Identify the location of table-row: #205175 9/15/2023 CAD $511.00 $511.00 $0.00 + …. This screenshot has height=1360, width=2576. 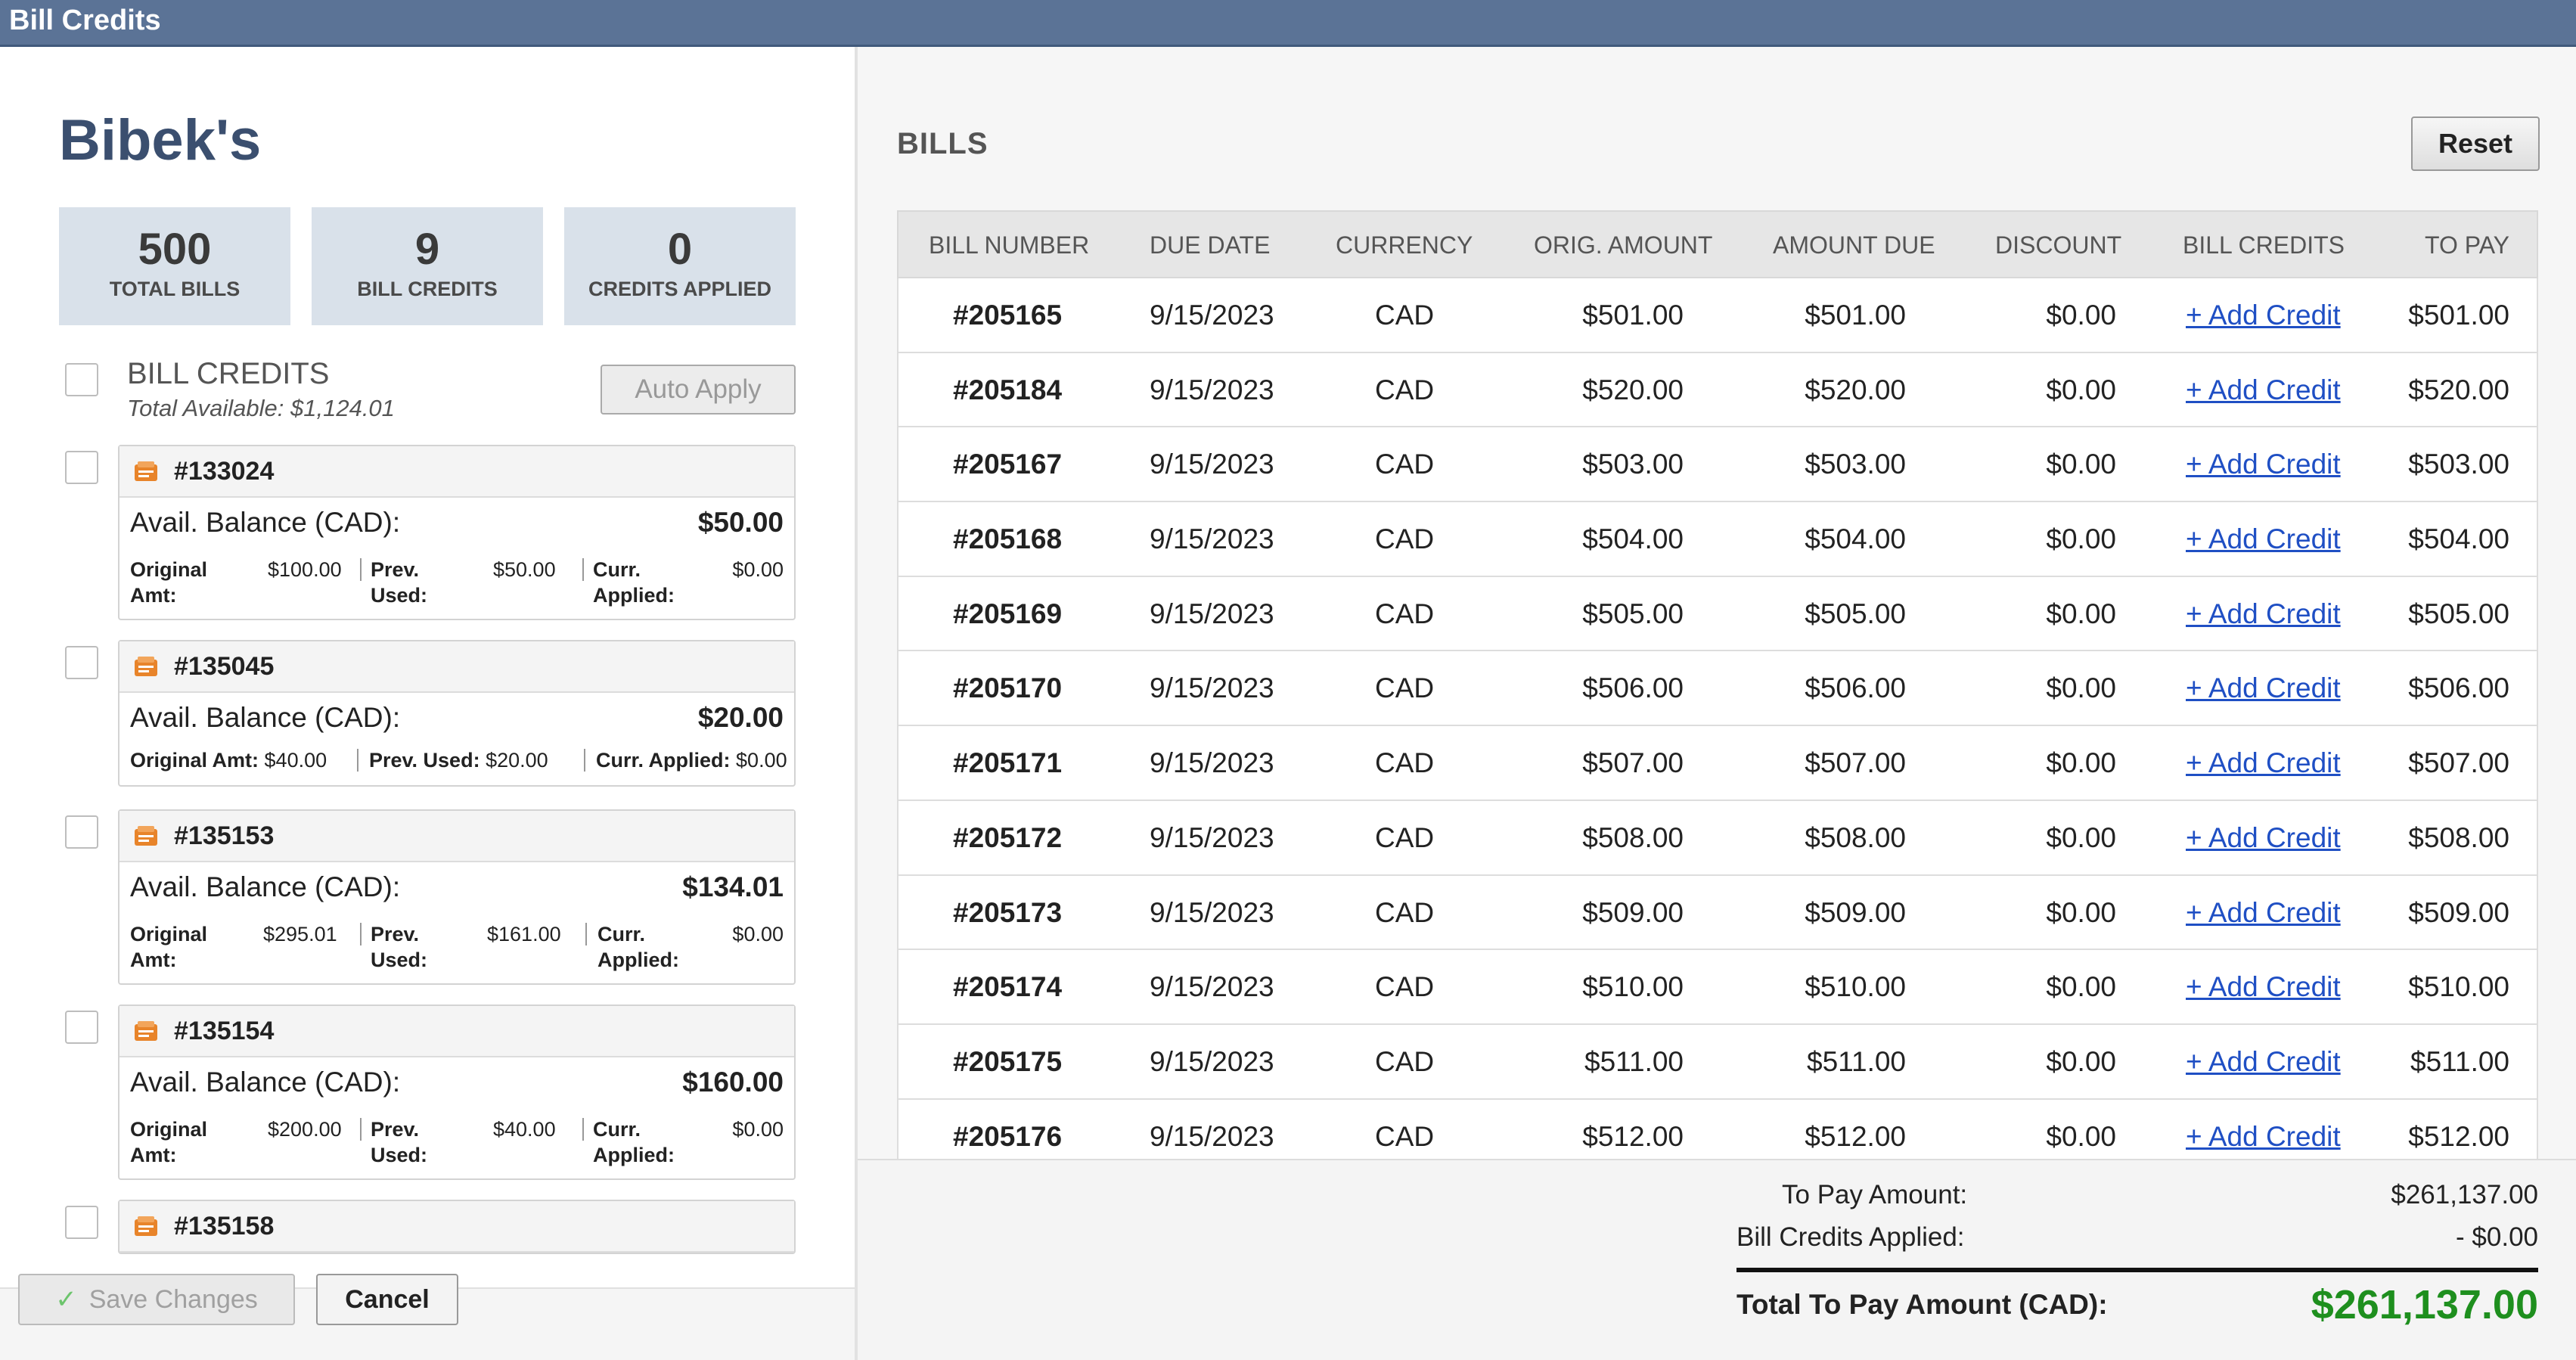
(1717, 1062).